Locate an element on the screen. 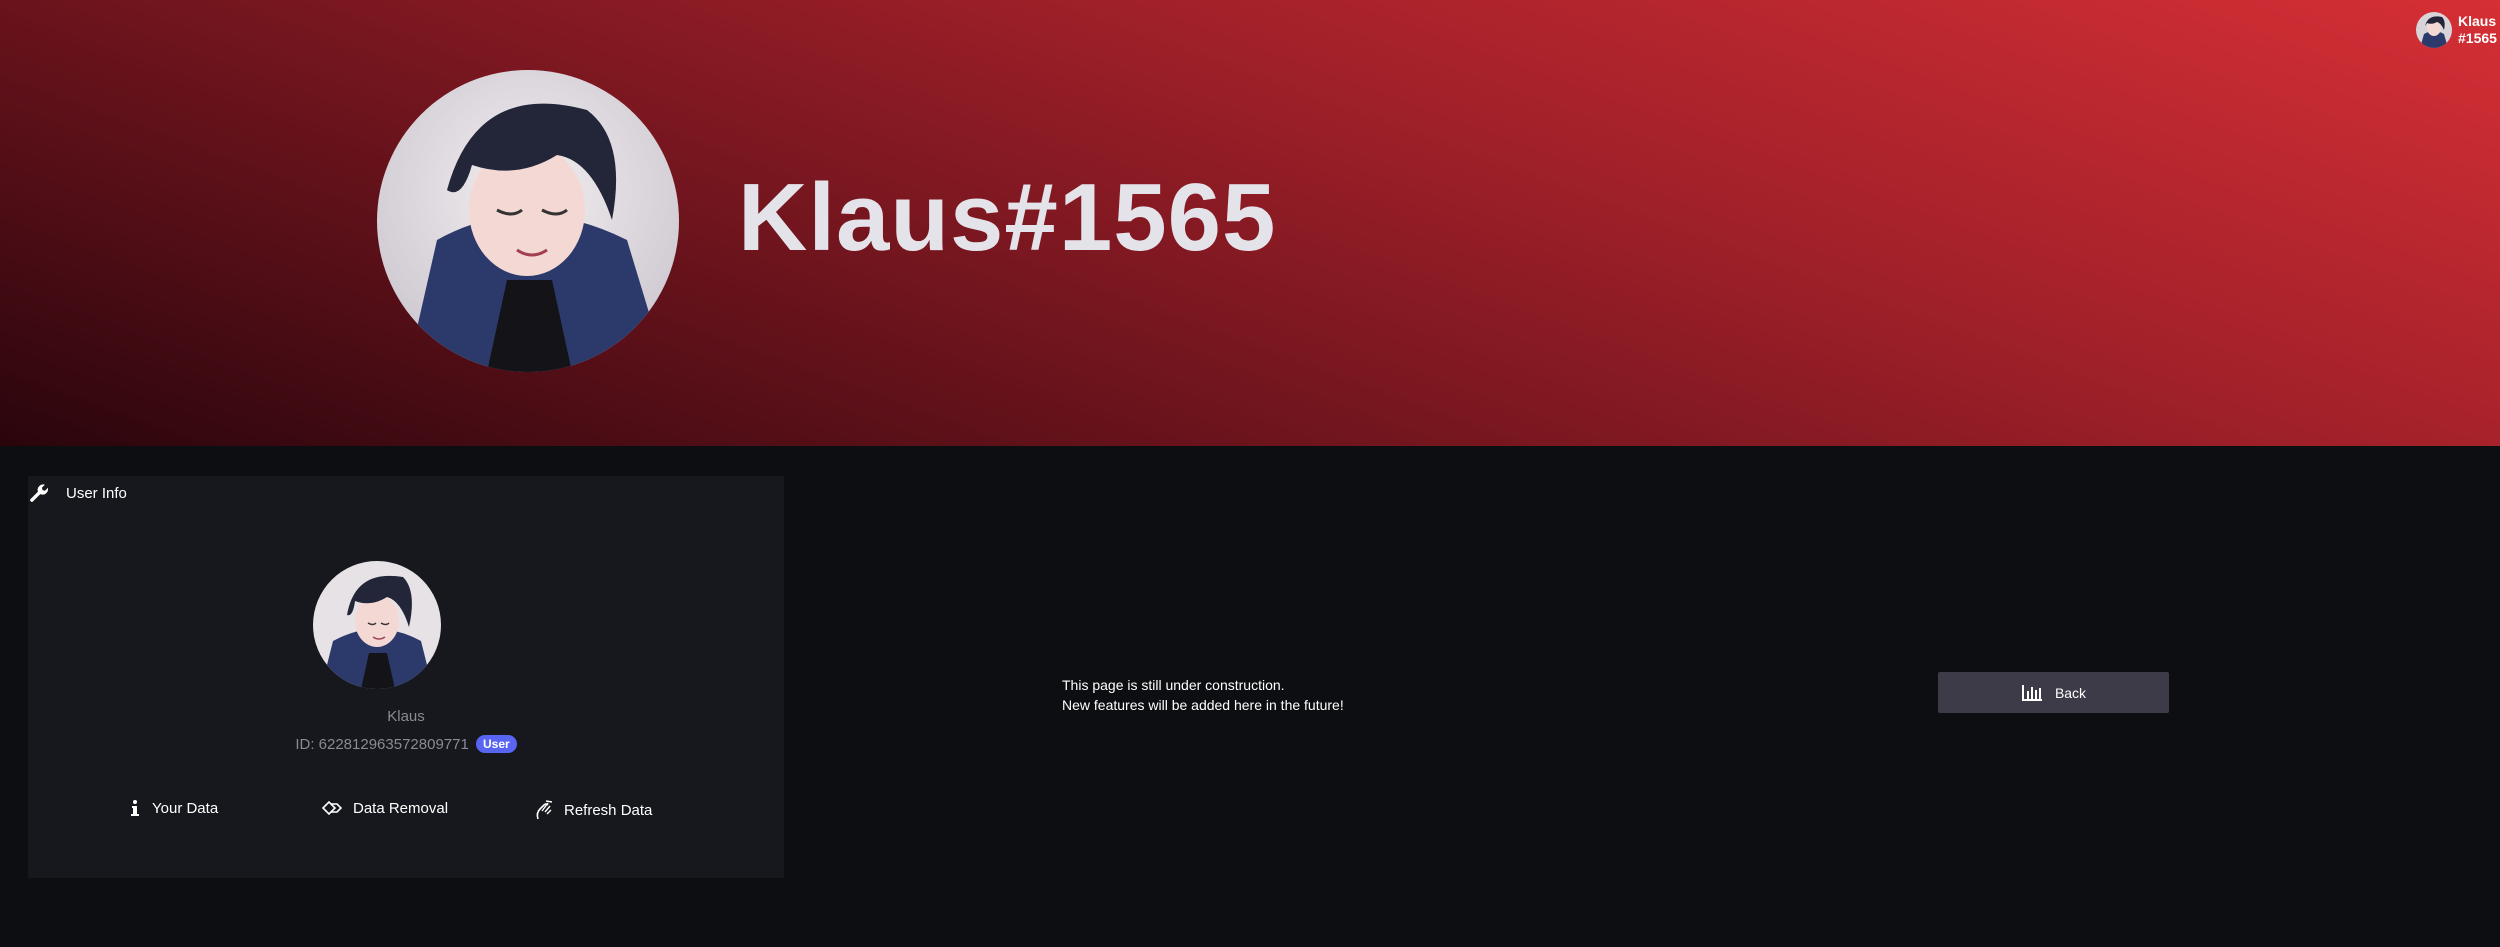  panel-title: User Info is located at coordinates (96, 493).